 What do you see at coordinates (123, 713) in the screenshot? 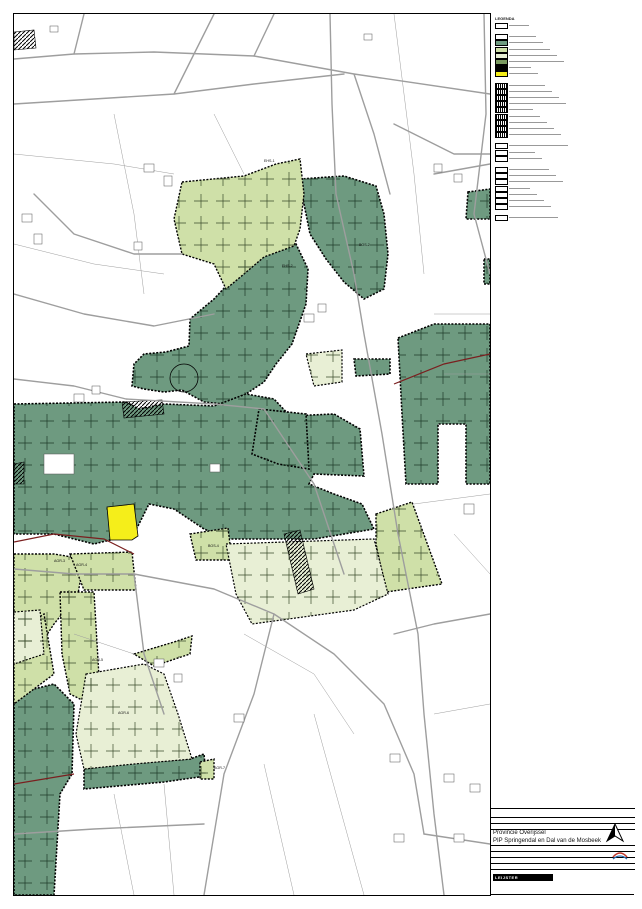
I see `zone-label: AGR-6` at bounding box center [123, 713].